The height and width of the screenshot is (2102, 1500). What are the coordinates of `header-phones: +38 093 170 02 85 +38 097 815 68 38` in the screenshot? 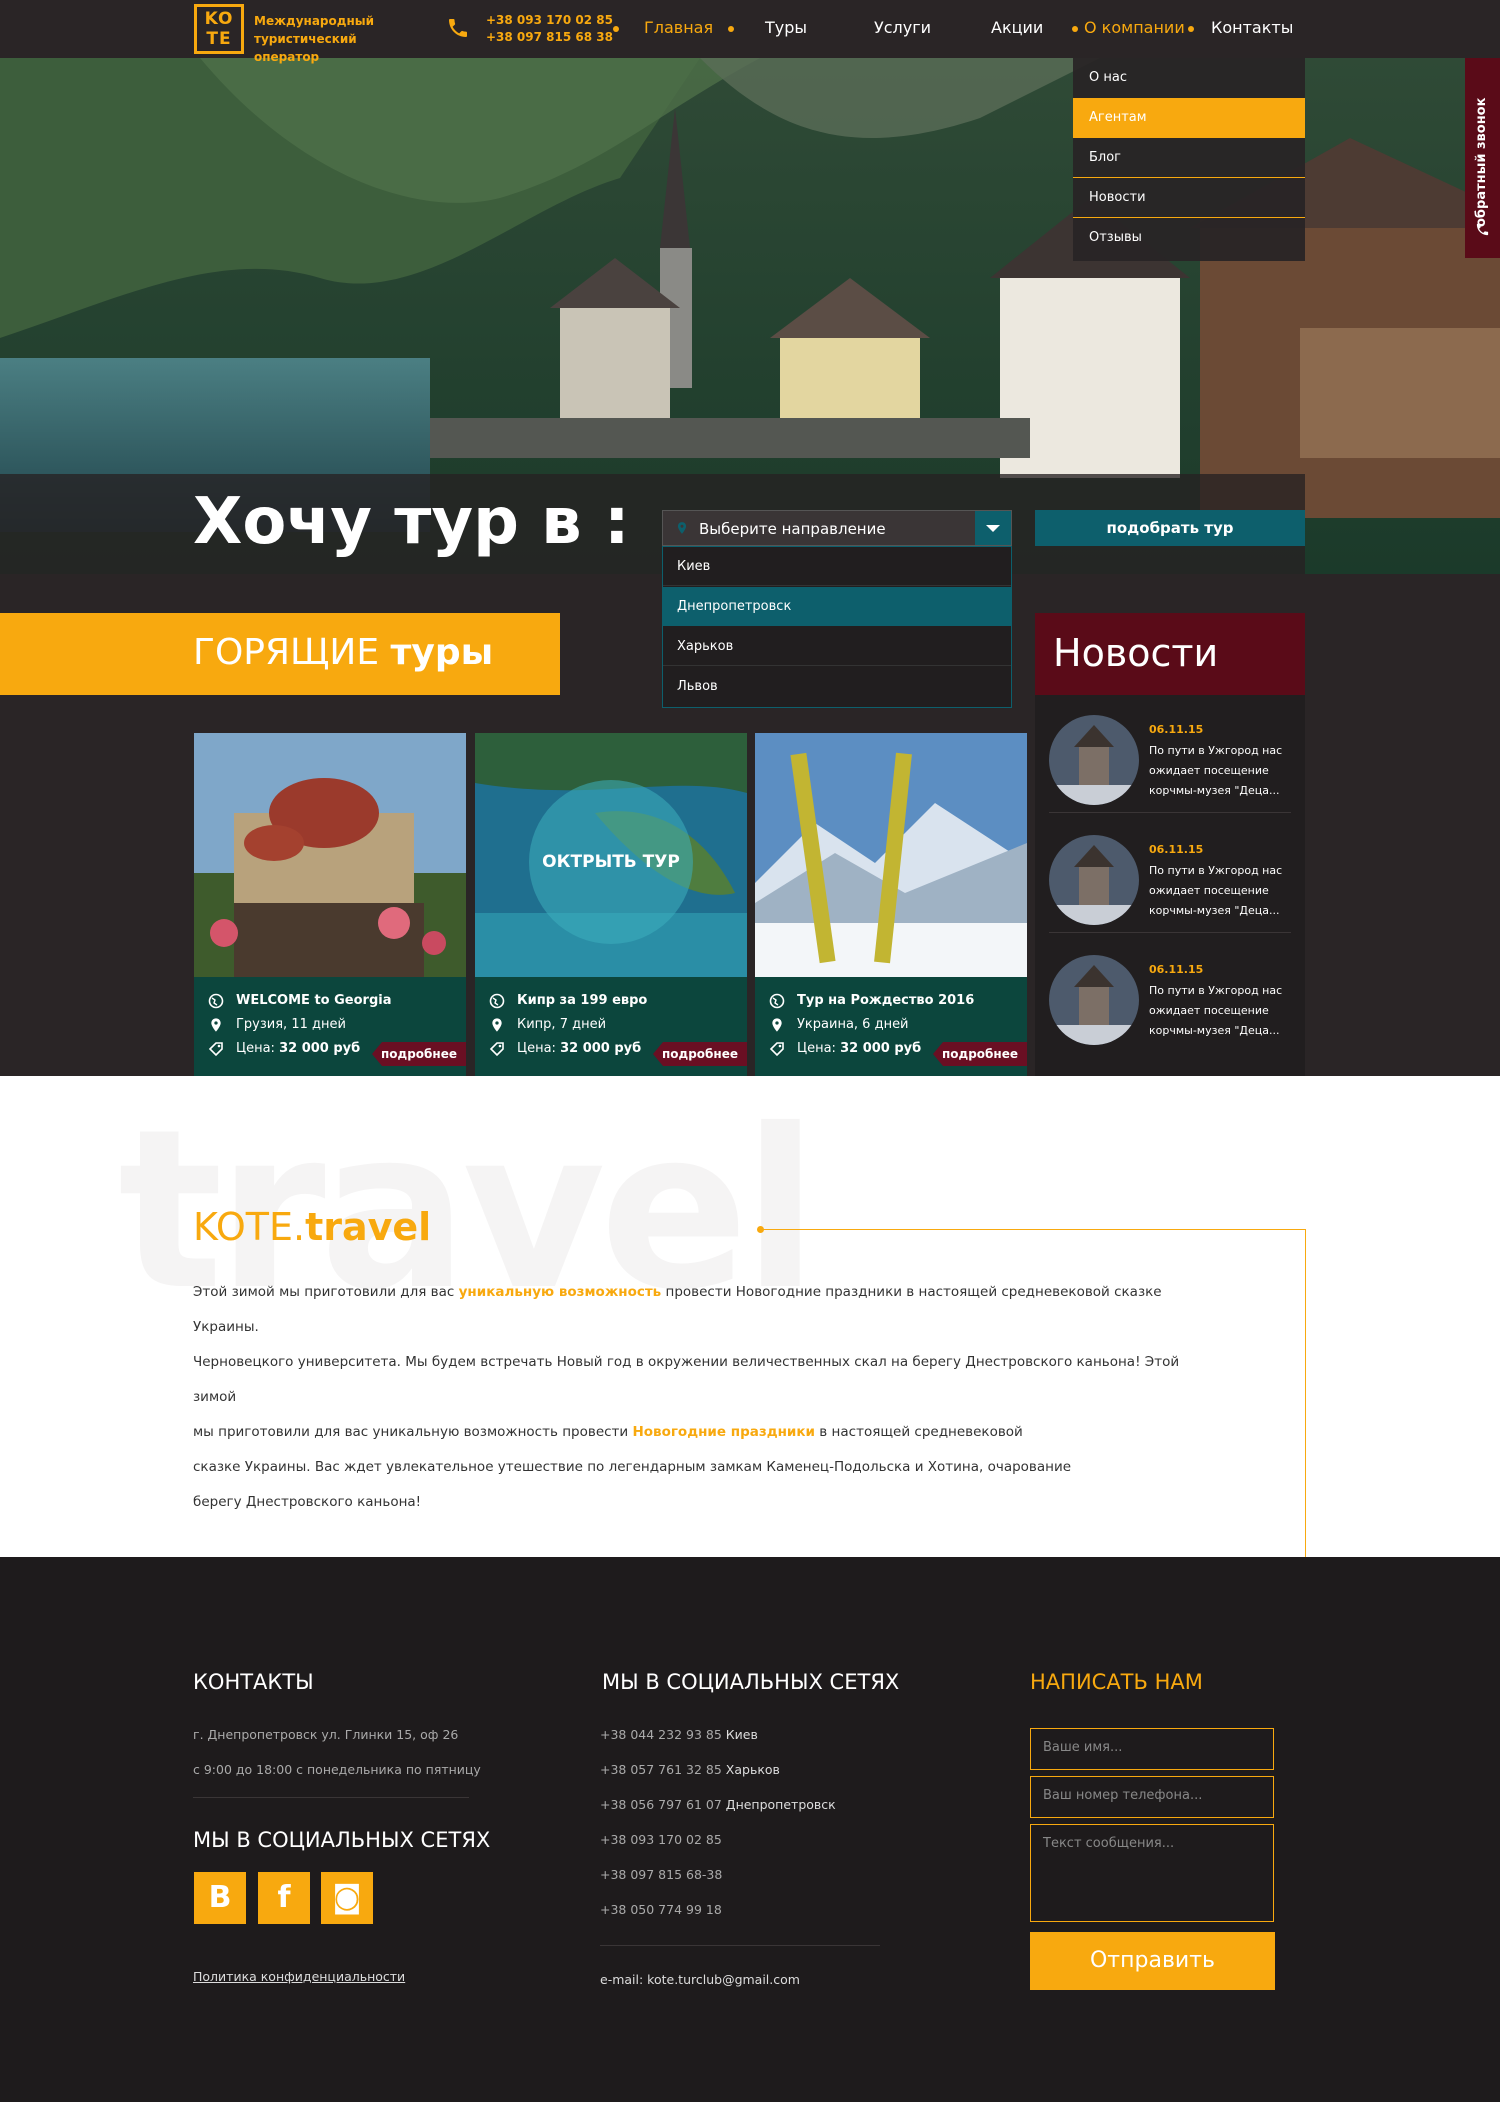 It's located at (549, 29).